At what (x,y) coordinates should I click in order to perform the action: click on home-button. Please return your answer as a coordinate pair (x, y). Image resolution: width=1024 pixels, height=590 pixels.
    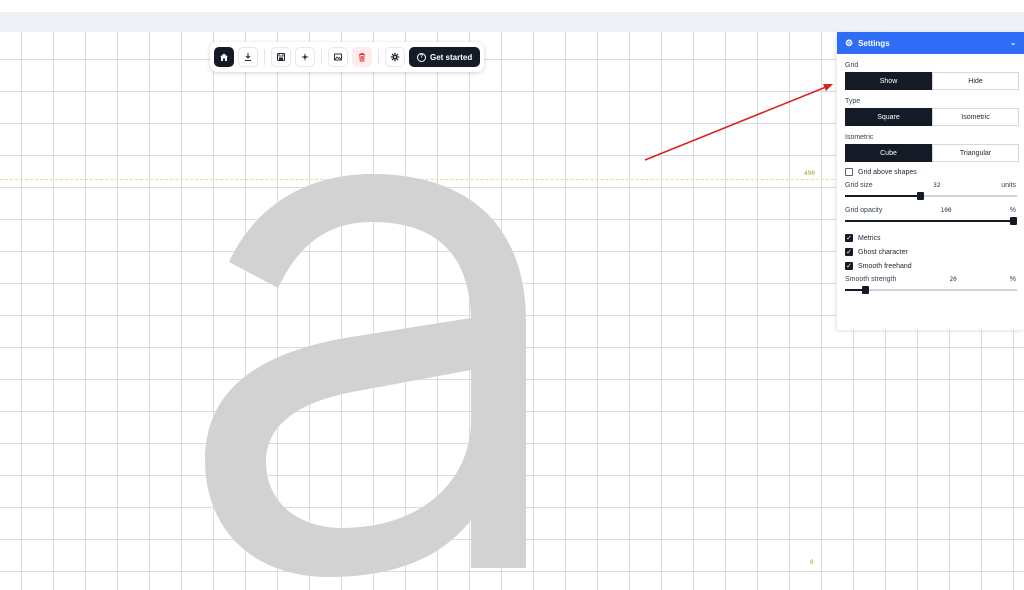
    Looking at the image, I should click on (224, 57).